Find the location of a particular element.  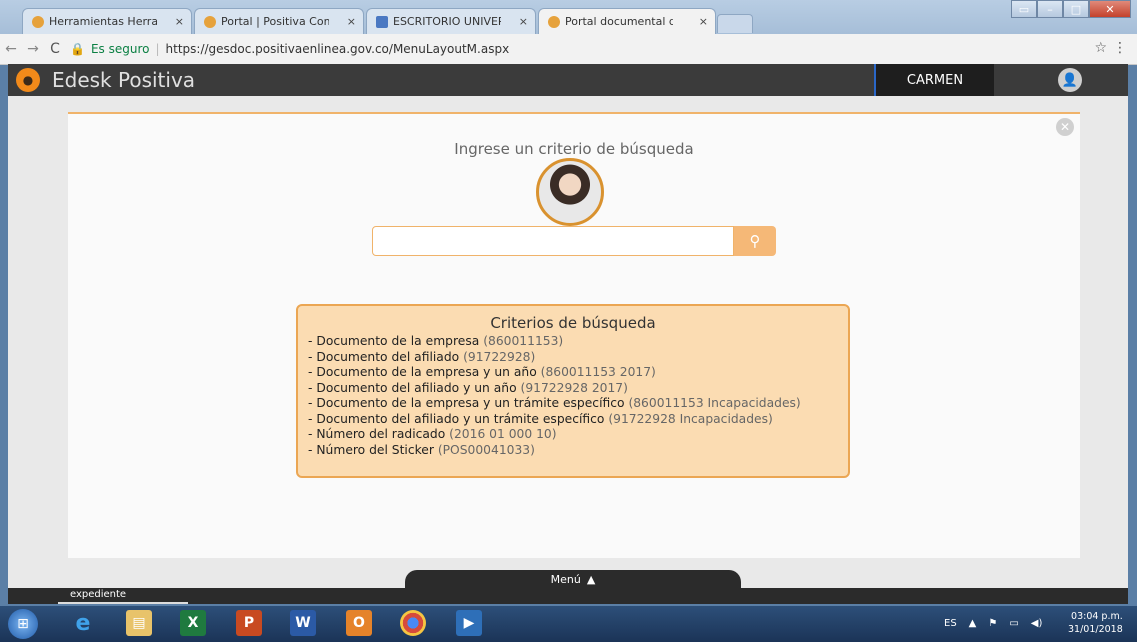

browser-tab-portal-positiva: Portal | Positiva Compañ × is located at coordinates (279, 21).